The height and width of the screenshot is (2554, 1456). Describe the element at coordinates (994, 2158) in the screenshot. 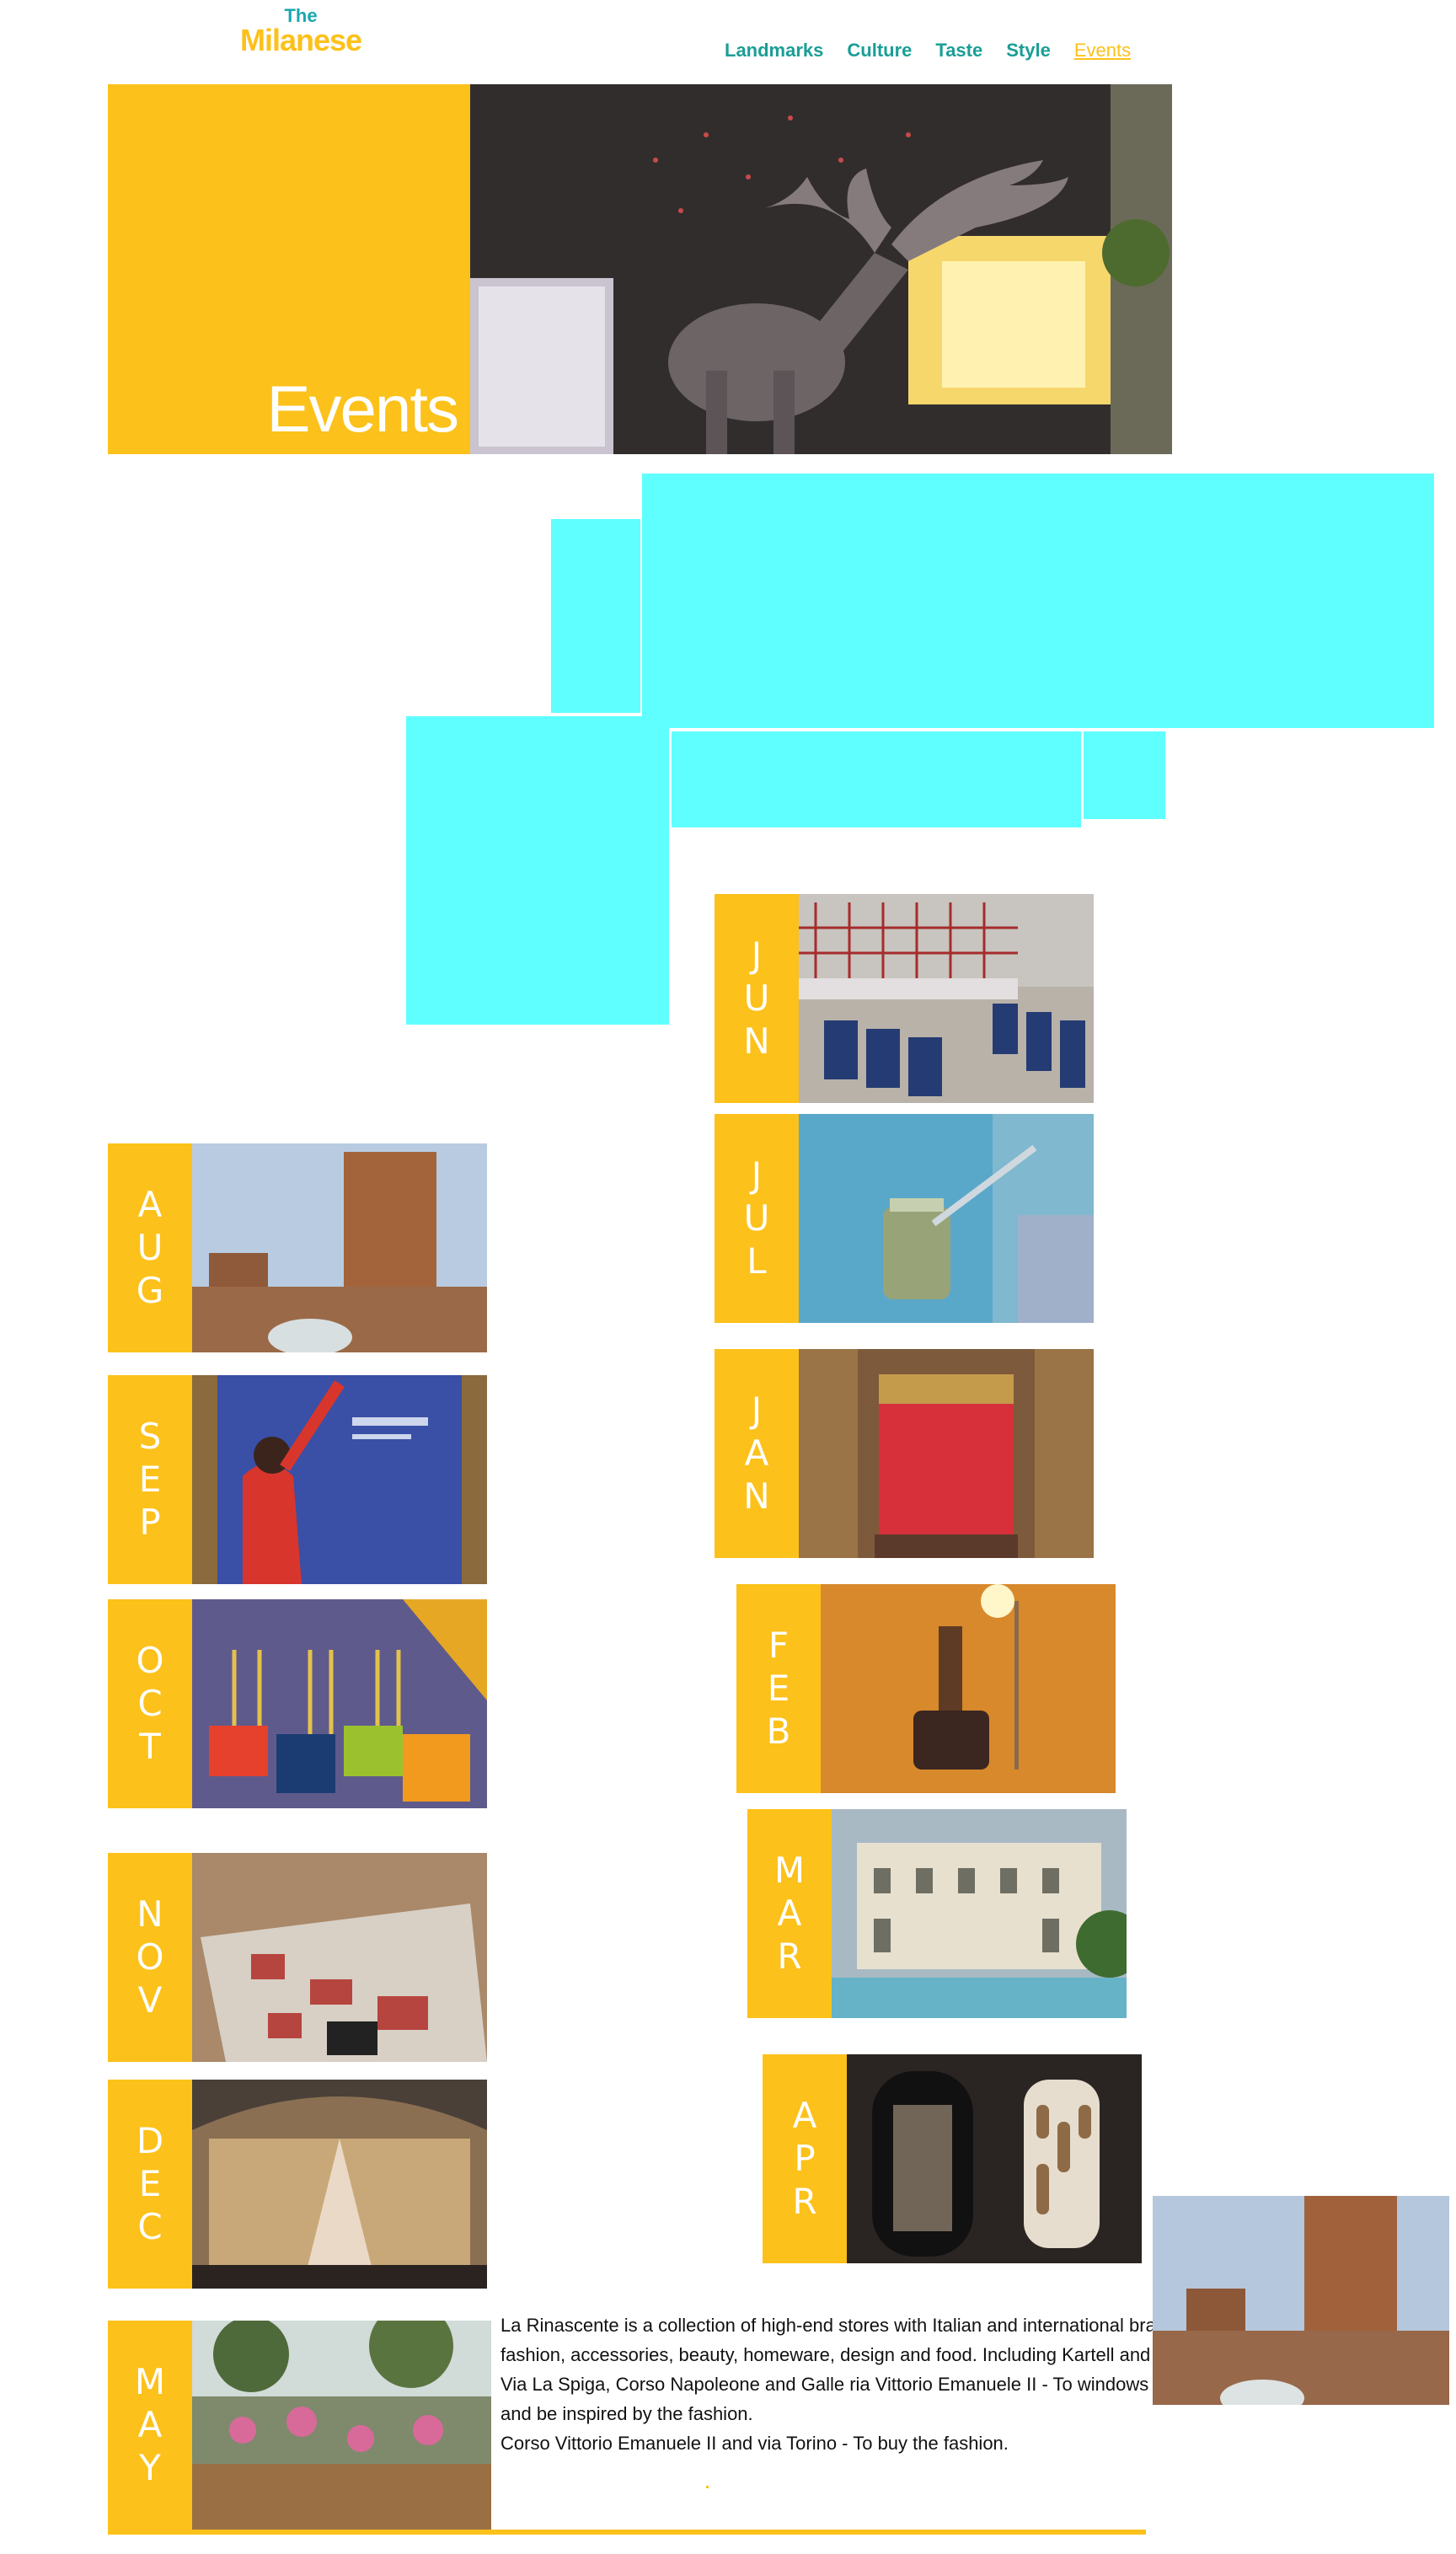

I see `apr-photo` at that location.